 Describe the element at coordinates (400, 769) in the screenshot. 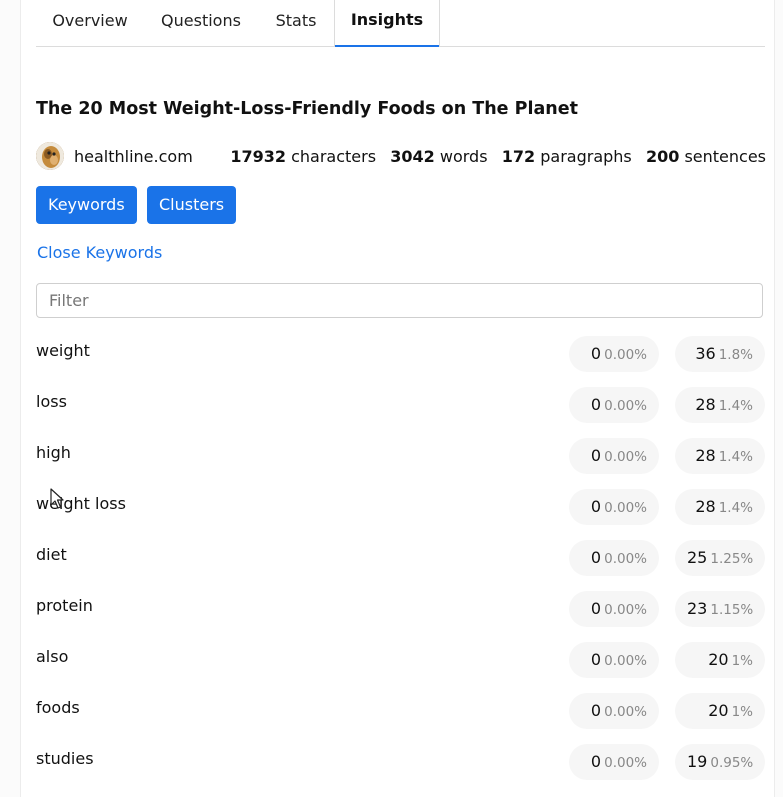

I see `keyword-row: studies 0 0.00% 19 0.95%` at that location.